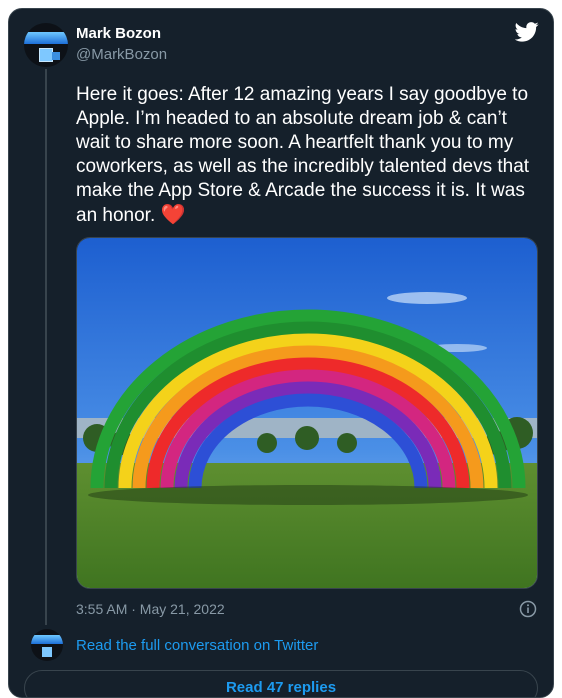 The image size is (562, 698). I want to click on avatar-sprite-detail, so click(56, 56).